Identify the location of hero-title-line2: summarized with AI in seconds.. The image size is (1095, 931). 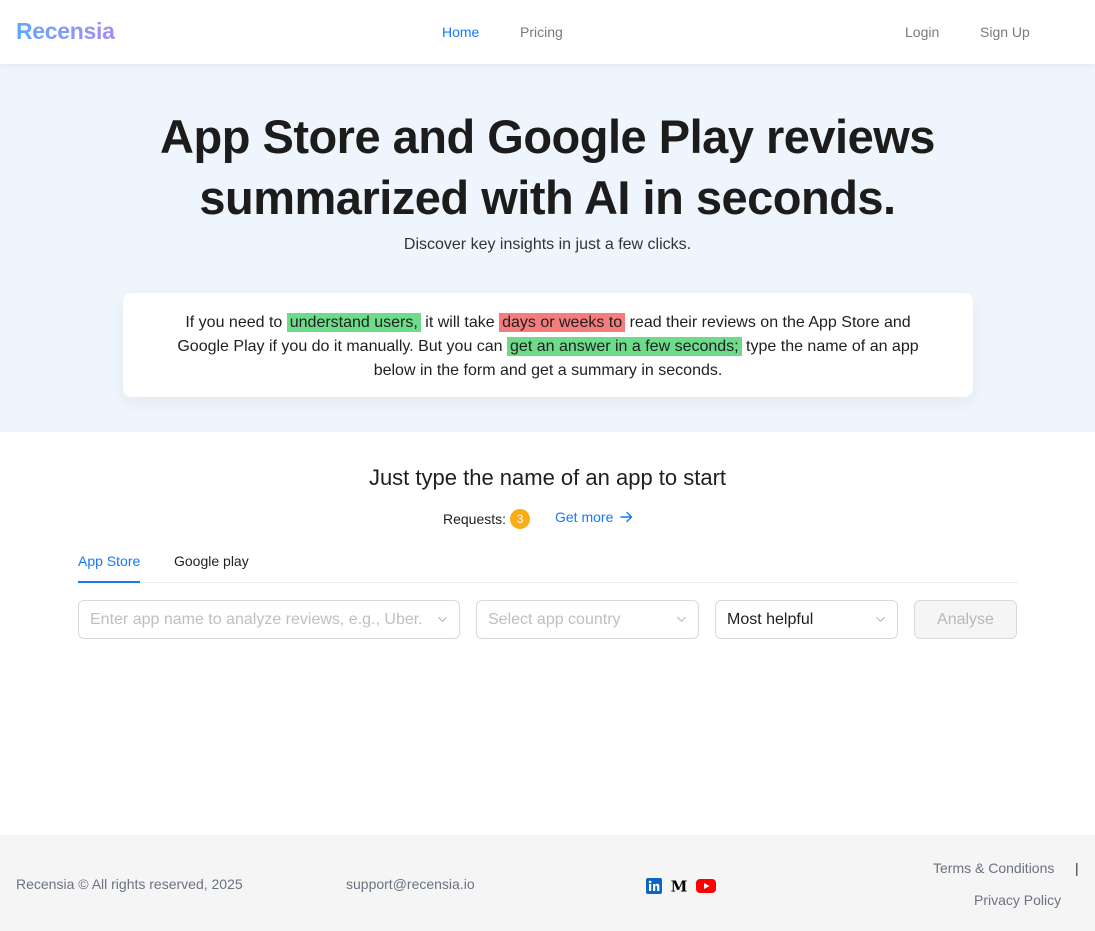
(547, 197).